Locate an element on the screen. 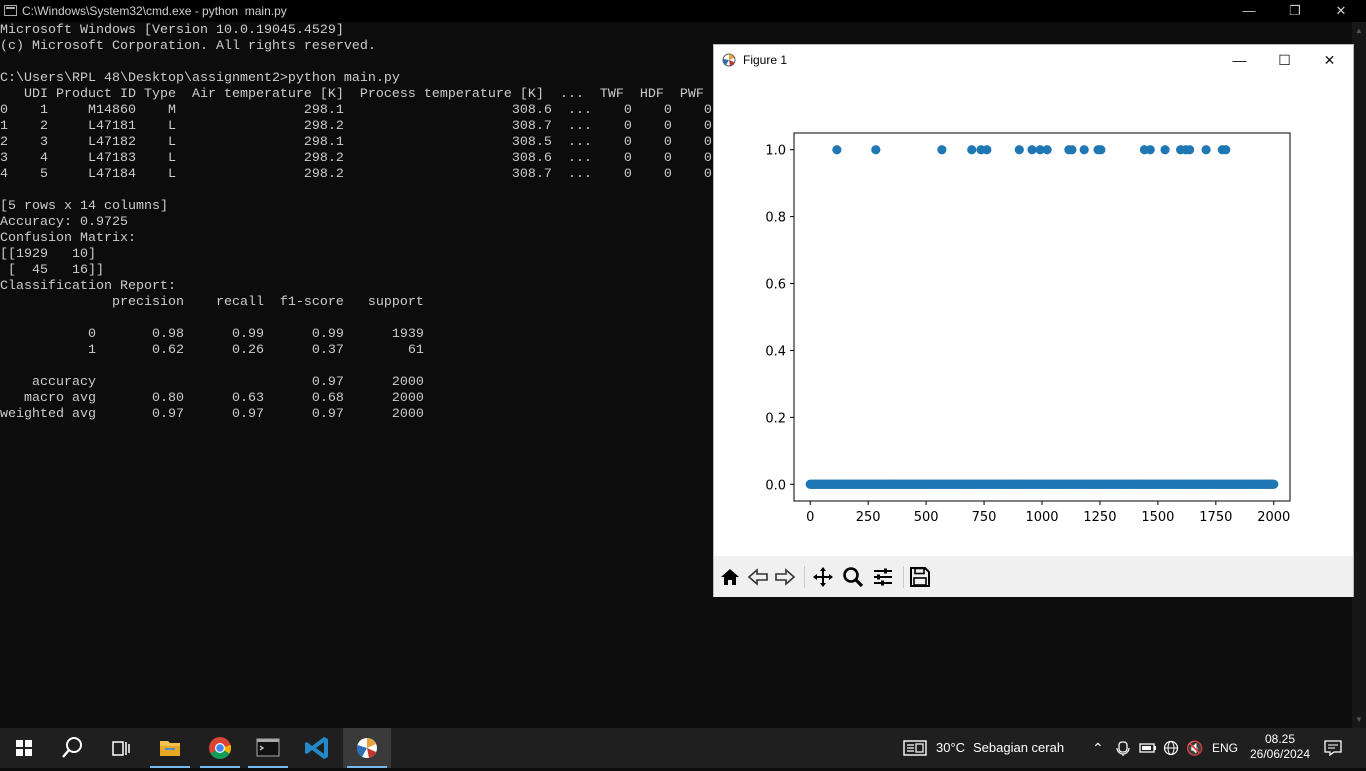 The height and width of the screenshot is (771, 1366). clock-time: 08.25 is located at coordinates (1280, 739).